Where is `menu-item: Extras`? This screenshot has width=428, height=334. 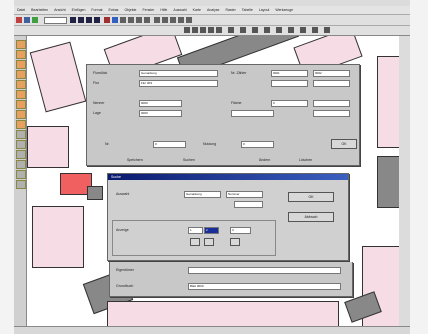
menu-item: Extras is located at coordinates (114, 10).